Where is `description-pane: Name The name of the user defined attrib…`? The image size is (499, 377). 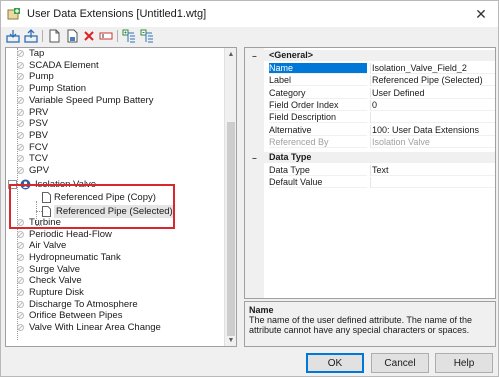 description-pane: Name The name of the user defined attrib… is located at coordinates (370, 324).